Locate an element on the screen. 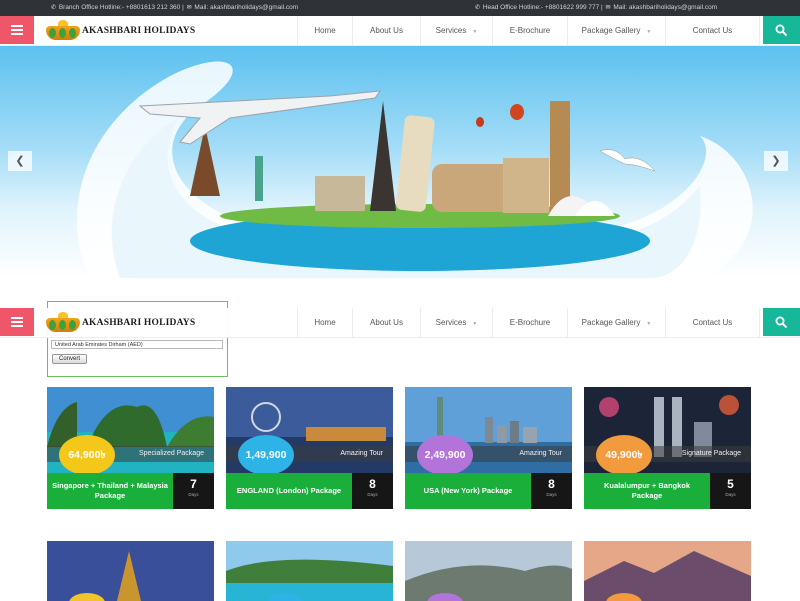  package-title: Singapore + Thailand + Malaysia Package is located at coordinates (110, 491).